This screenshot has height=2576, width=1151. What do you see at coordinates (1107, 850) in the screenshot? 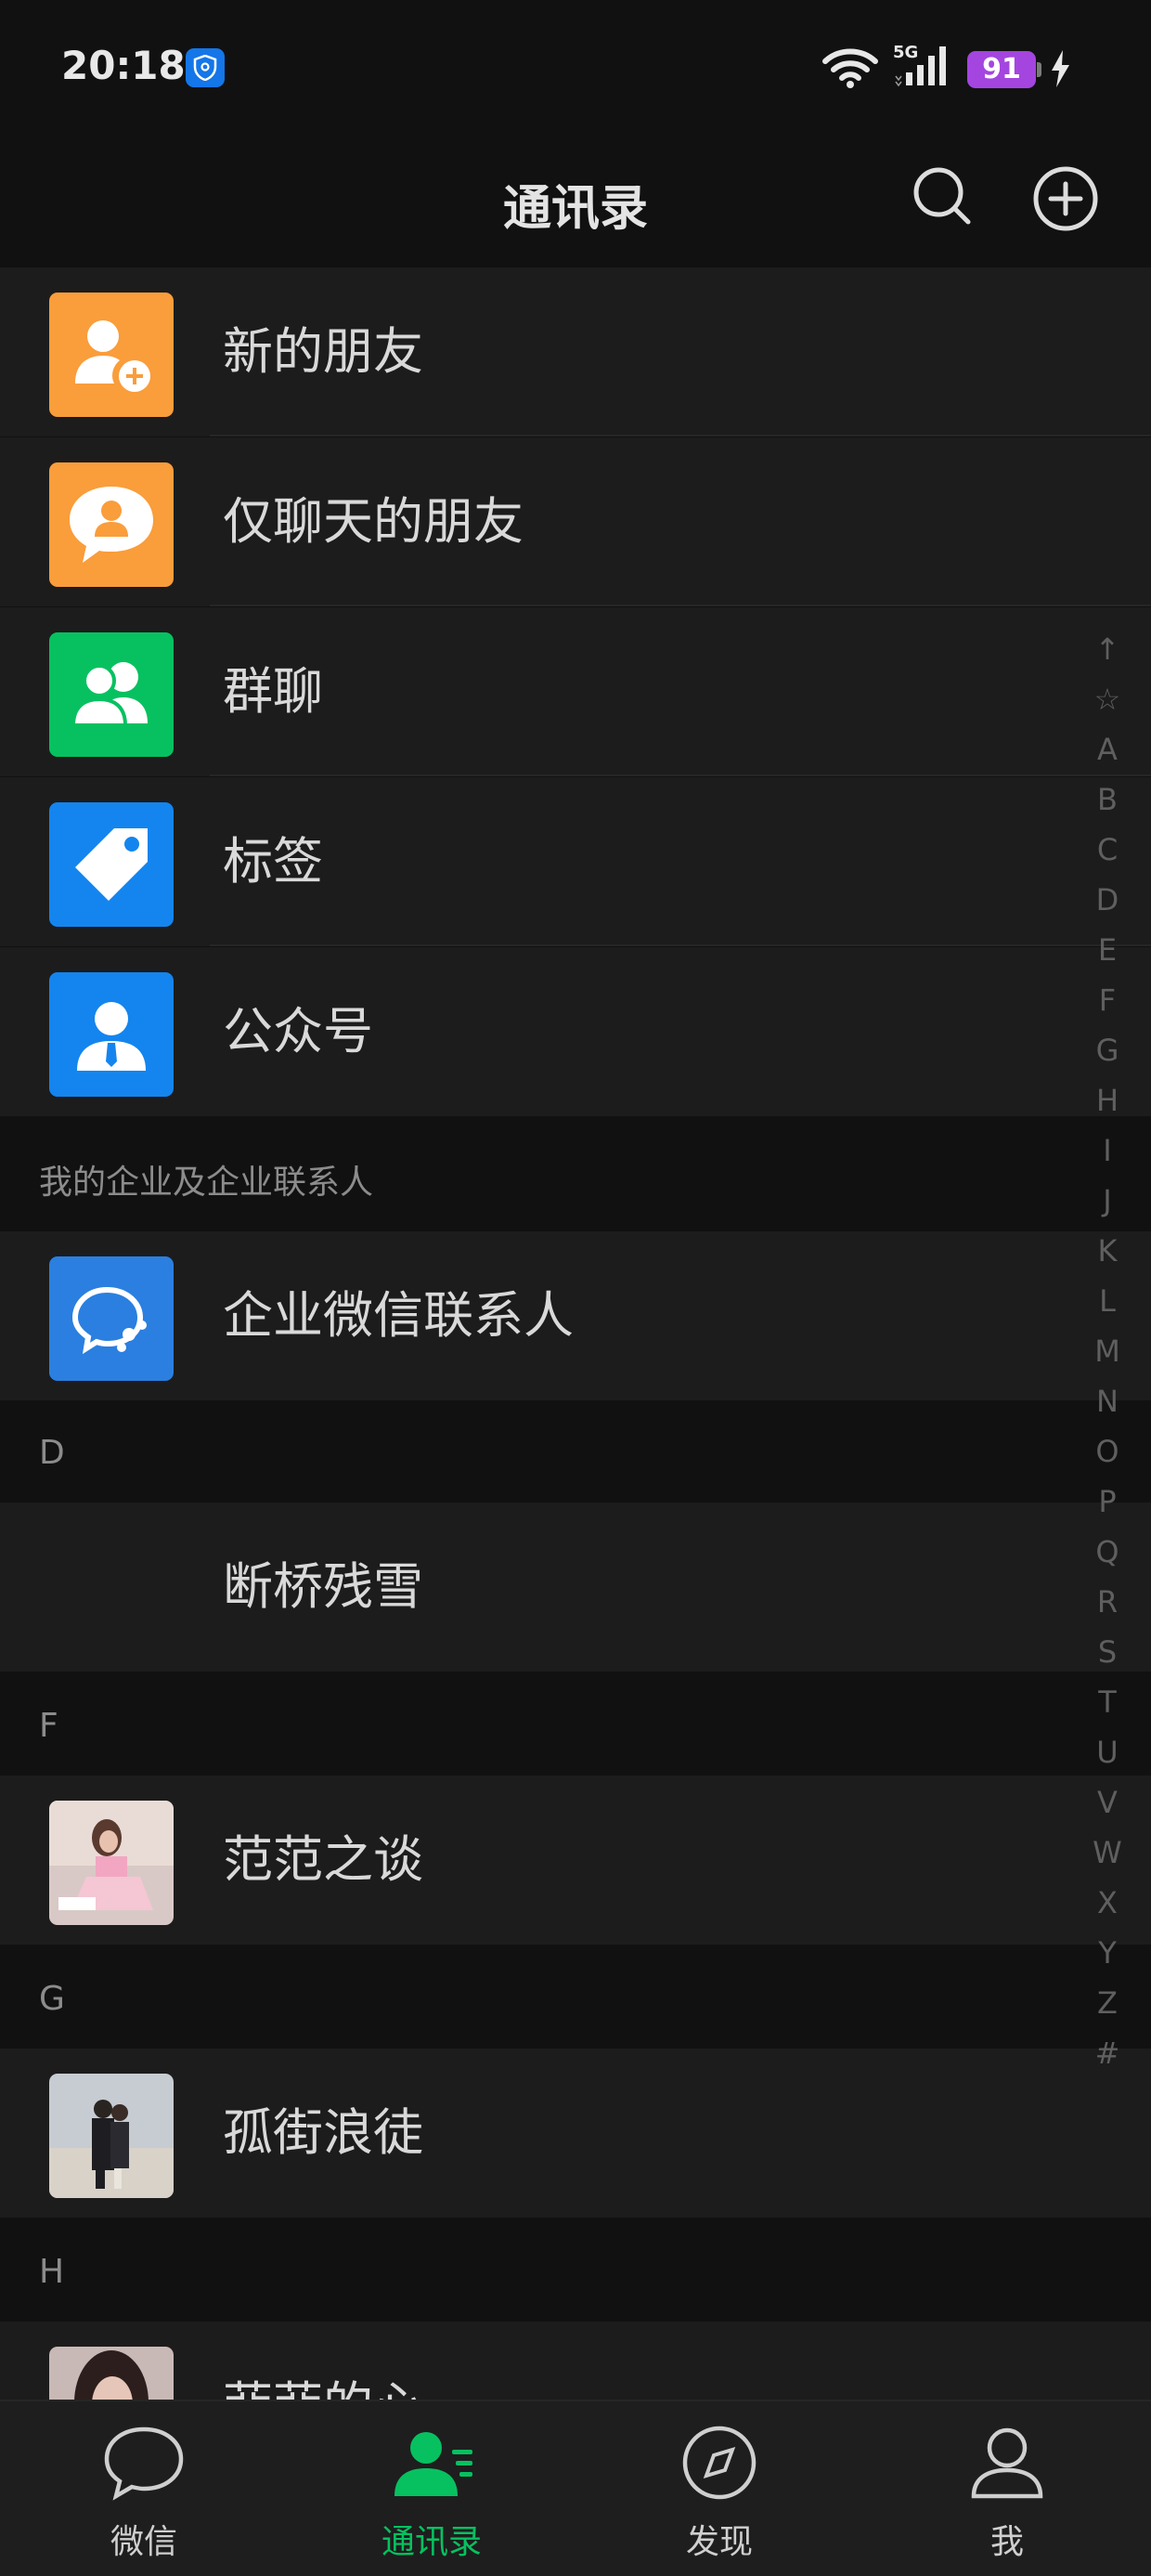
I see `alphabet-index-letter: C` at bounding box center [1107, 850].